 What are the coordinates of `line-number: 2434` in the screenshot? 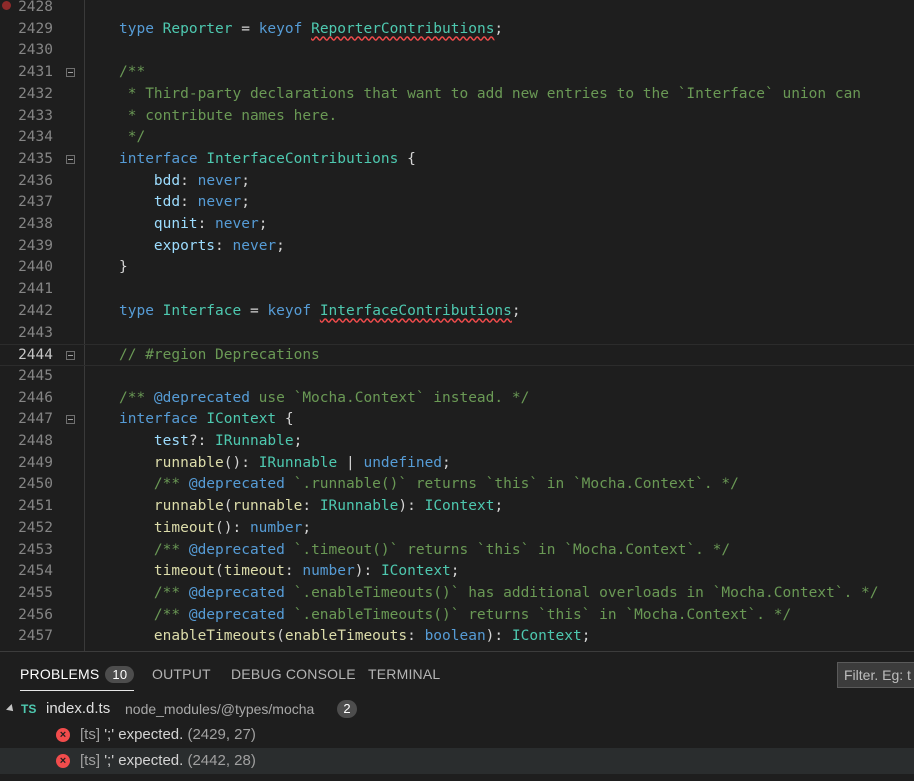 It's located at (35, 137).